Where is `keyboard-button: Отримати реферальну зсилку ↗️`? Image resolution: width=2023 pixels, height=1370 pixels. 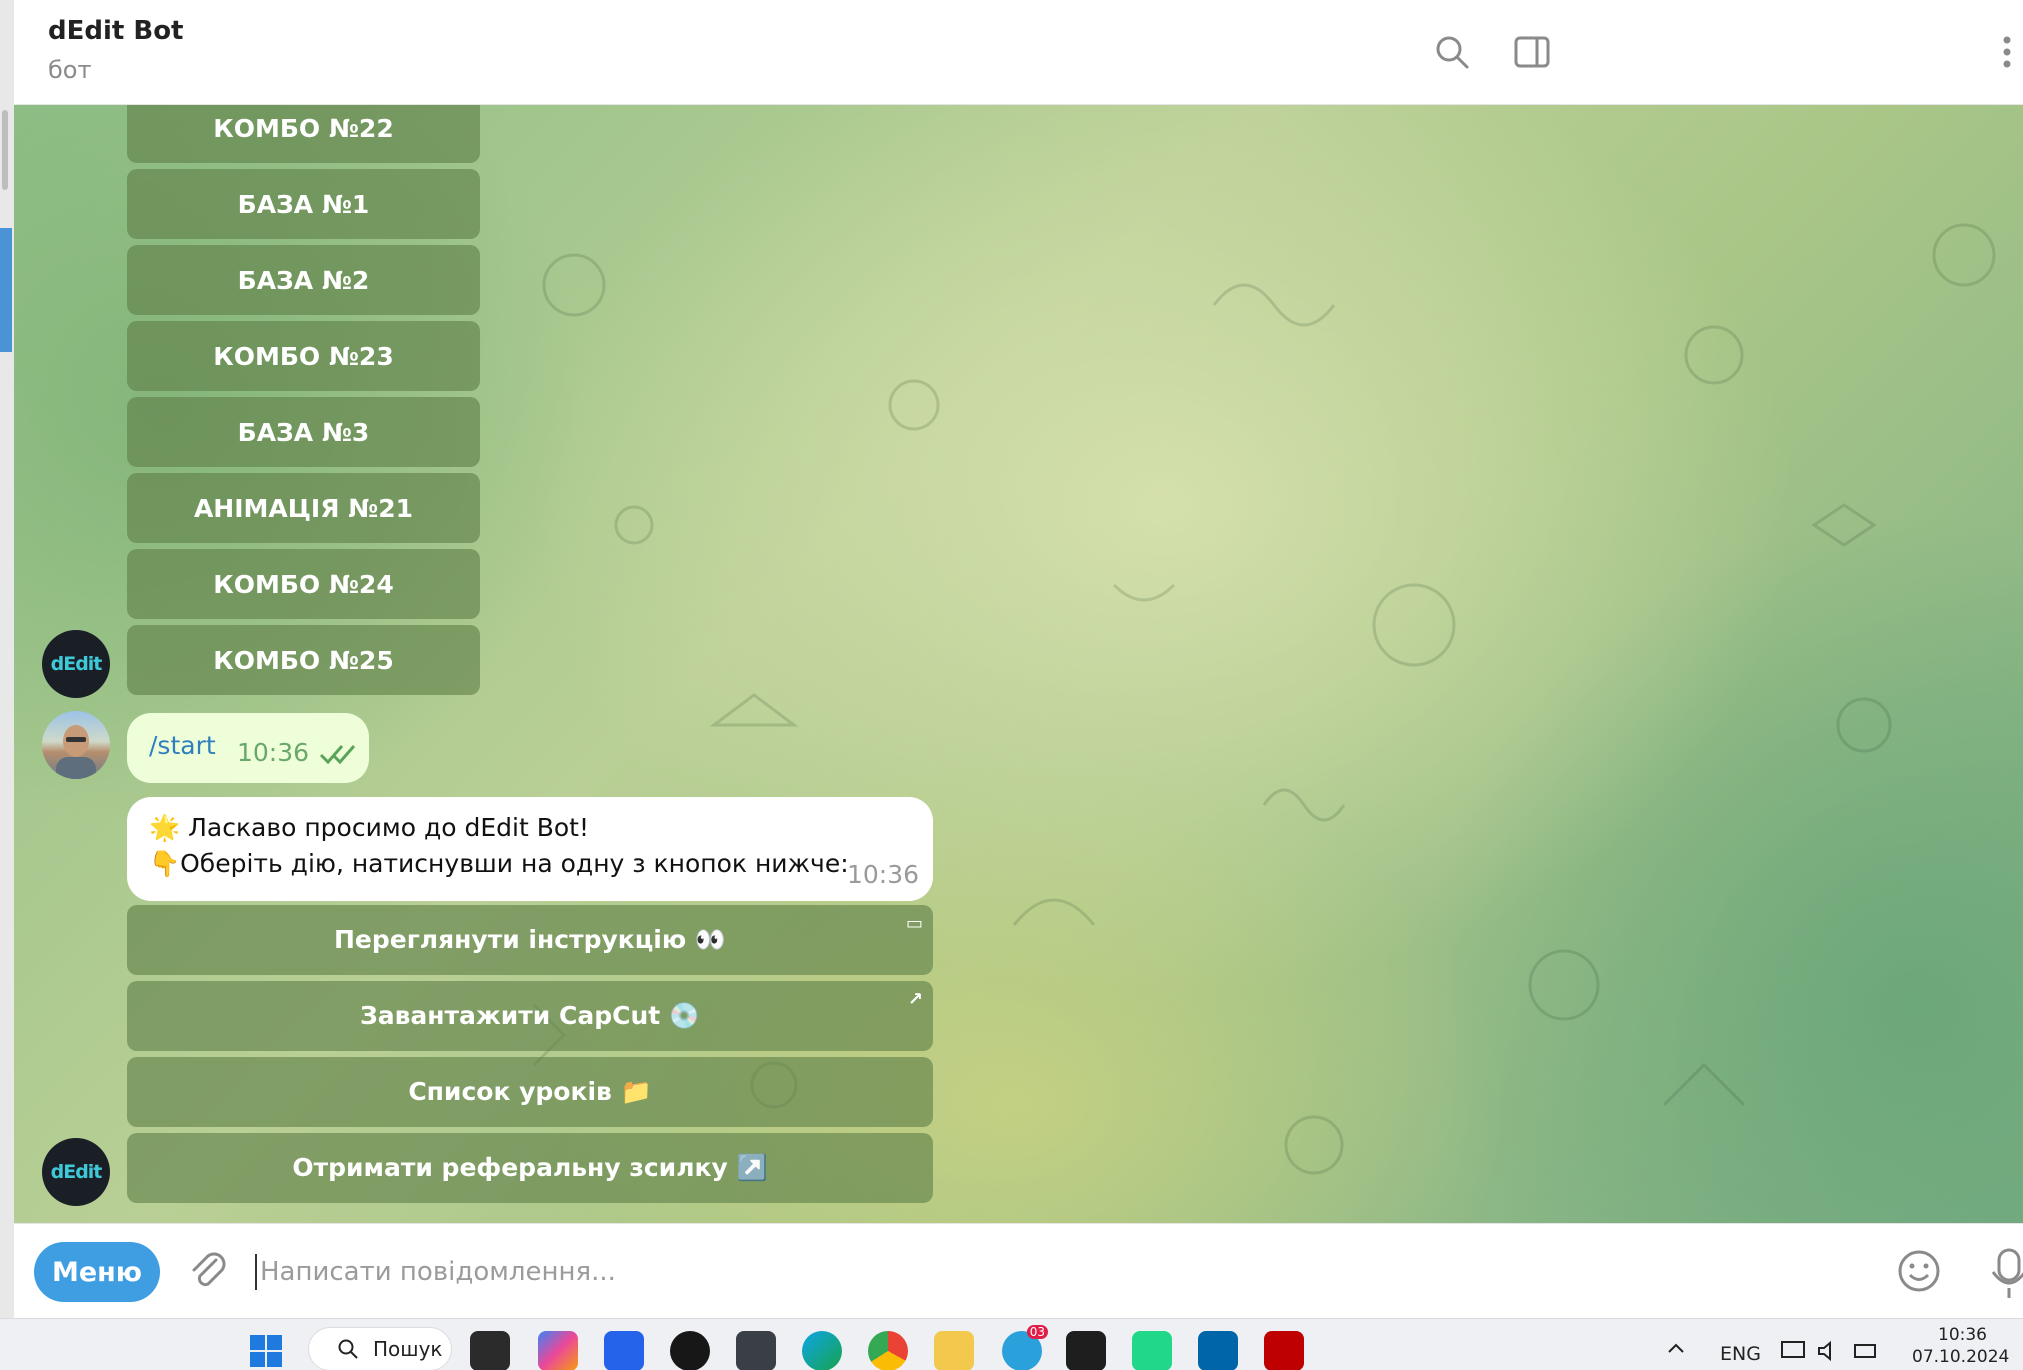
keyboard-button: Отримати реферальну зсилку ↗️ is located at coordinates (530, 1168).